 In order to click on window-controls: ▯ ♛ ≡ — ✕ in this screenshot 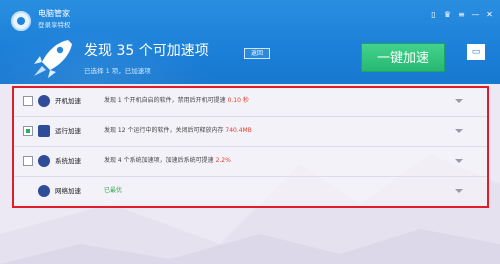, I will do `click(461, 14)`.